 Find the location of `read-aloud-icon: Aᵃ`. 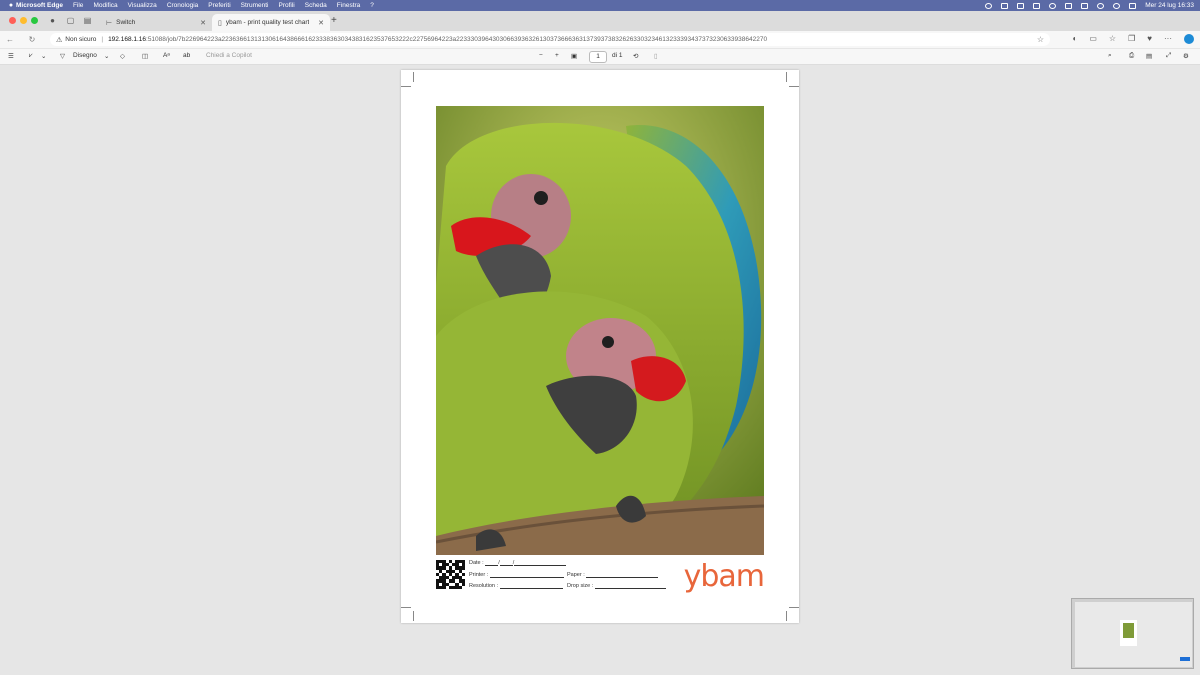

read-aloud-icon: Aᵃ is located at coordinates (166, 55).